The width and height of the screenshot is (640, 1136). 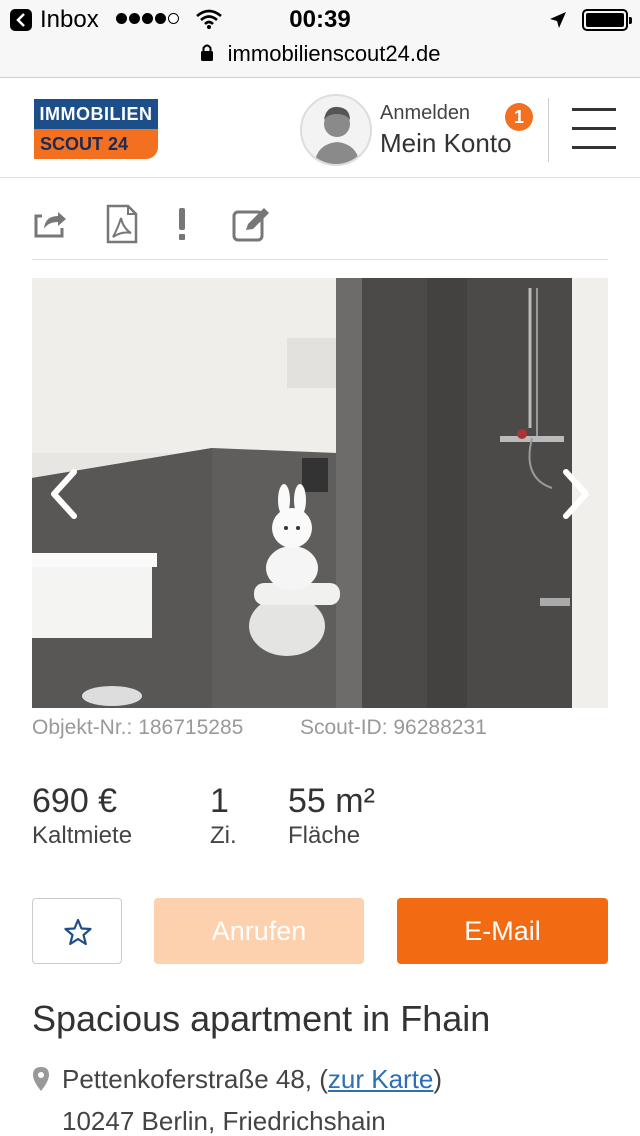 I want to click on my-account-link: Mein Konto, so click(x=446, y=143).